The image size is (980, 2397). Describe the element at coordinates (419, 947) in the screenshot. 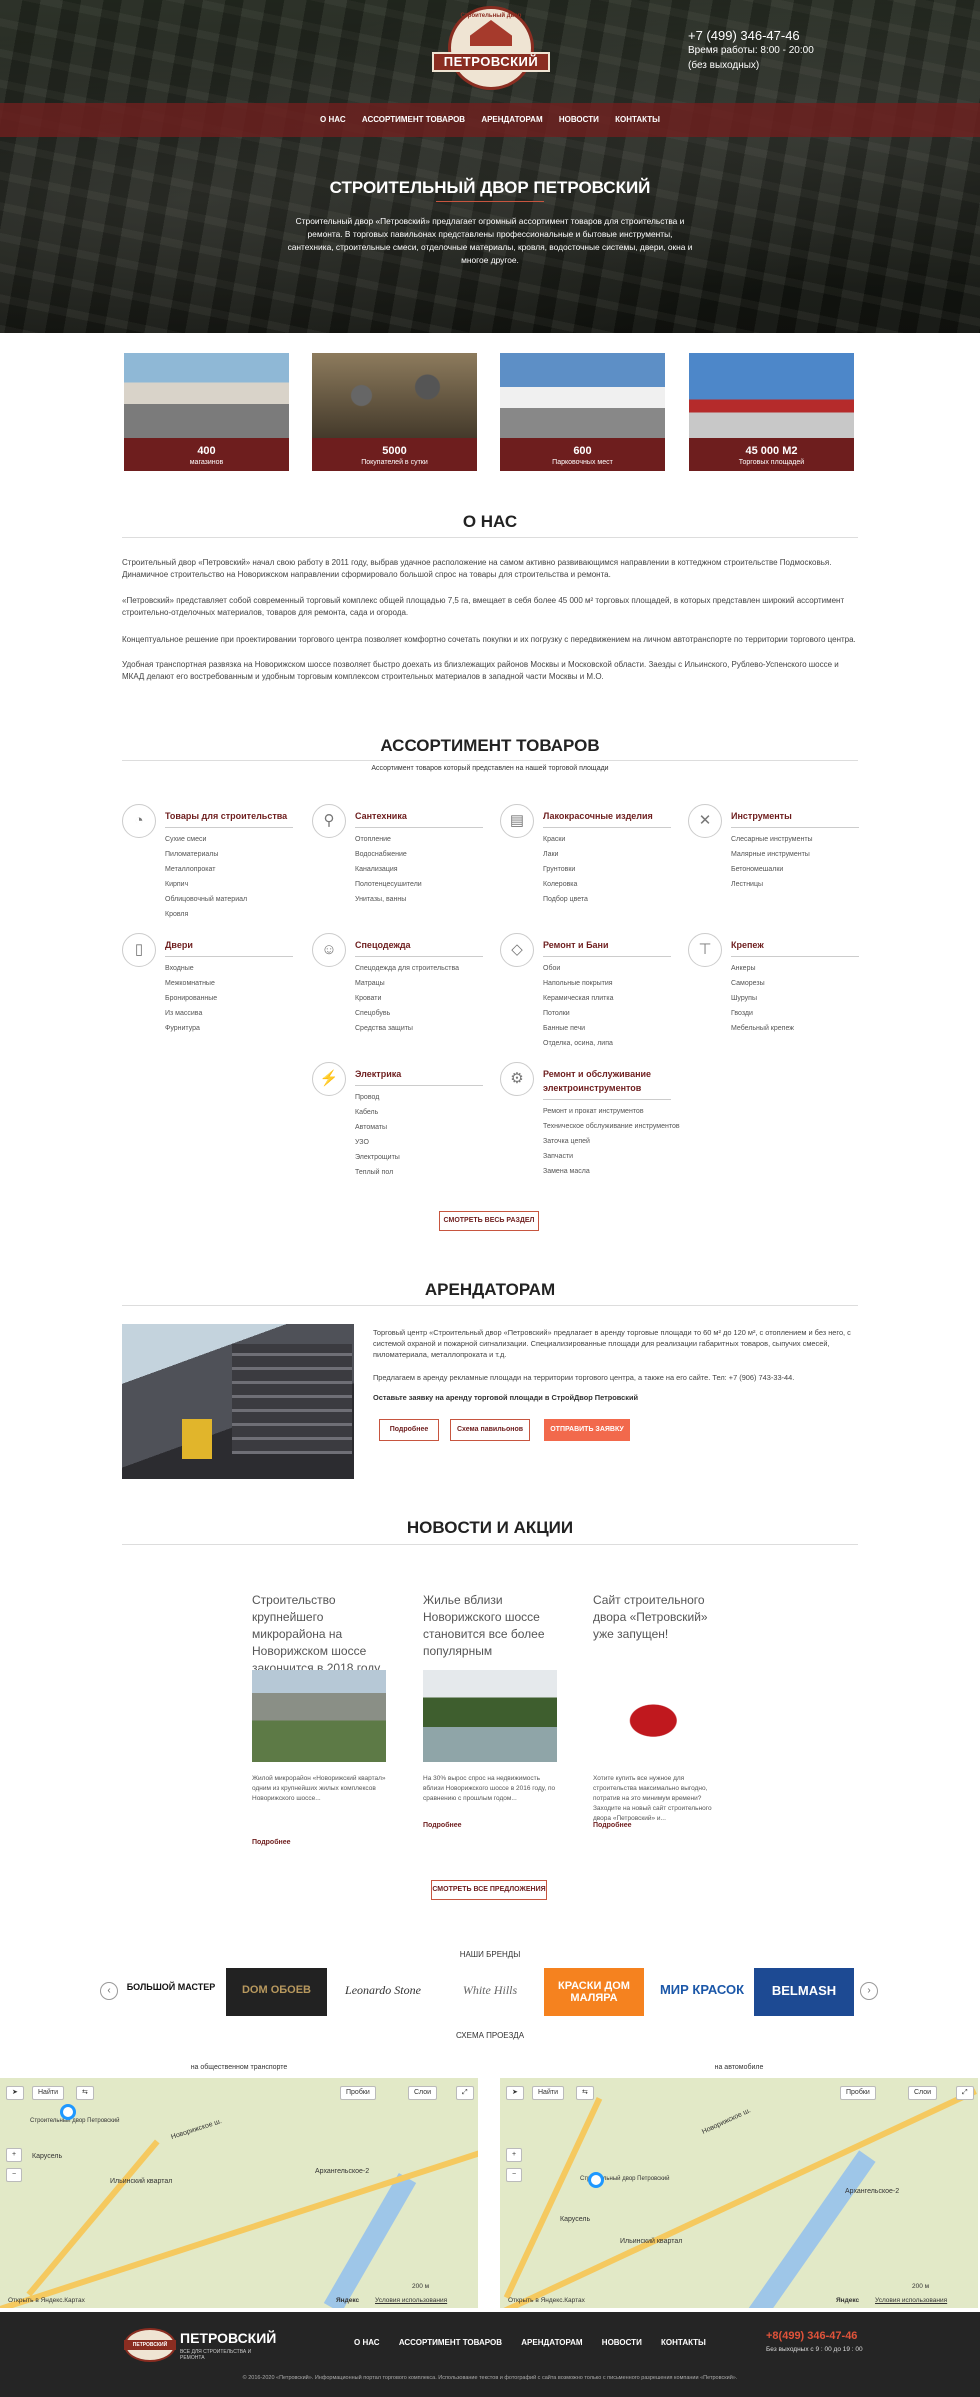

I see `category-title: Спецодежда` at that location.